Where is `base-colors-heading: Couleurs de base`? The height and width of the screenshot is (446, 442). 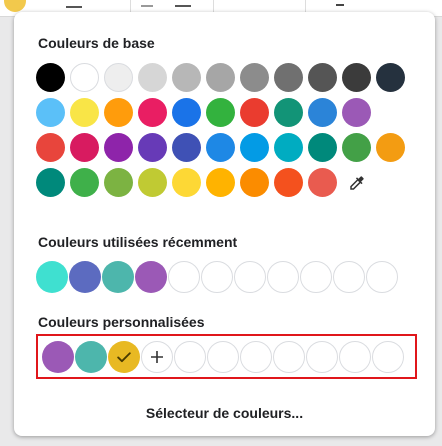 base-colors-heading: Couleurs de base is located at coordinates (96, 43).